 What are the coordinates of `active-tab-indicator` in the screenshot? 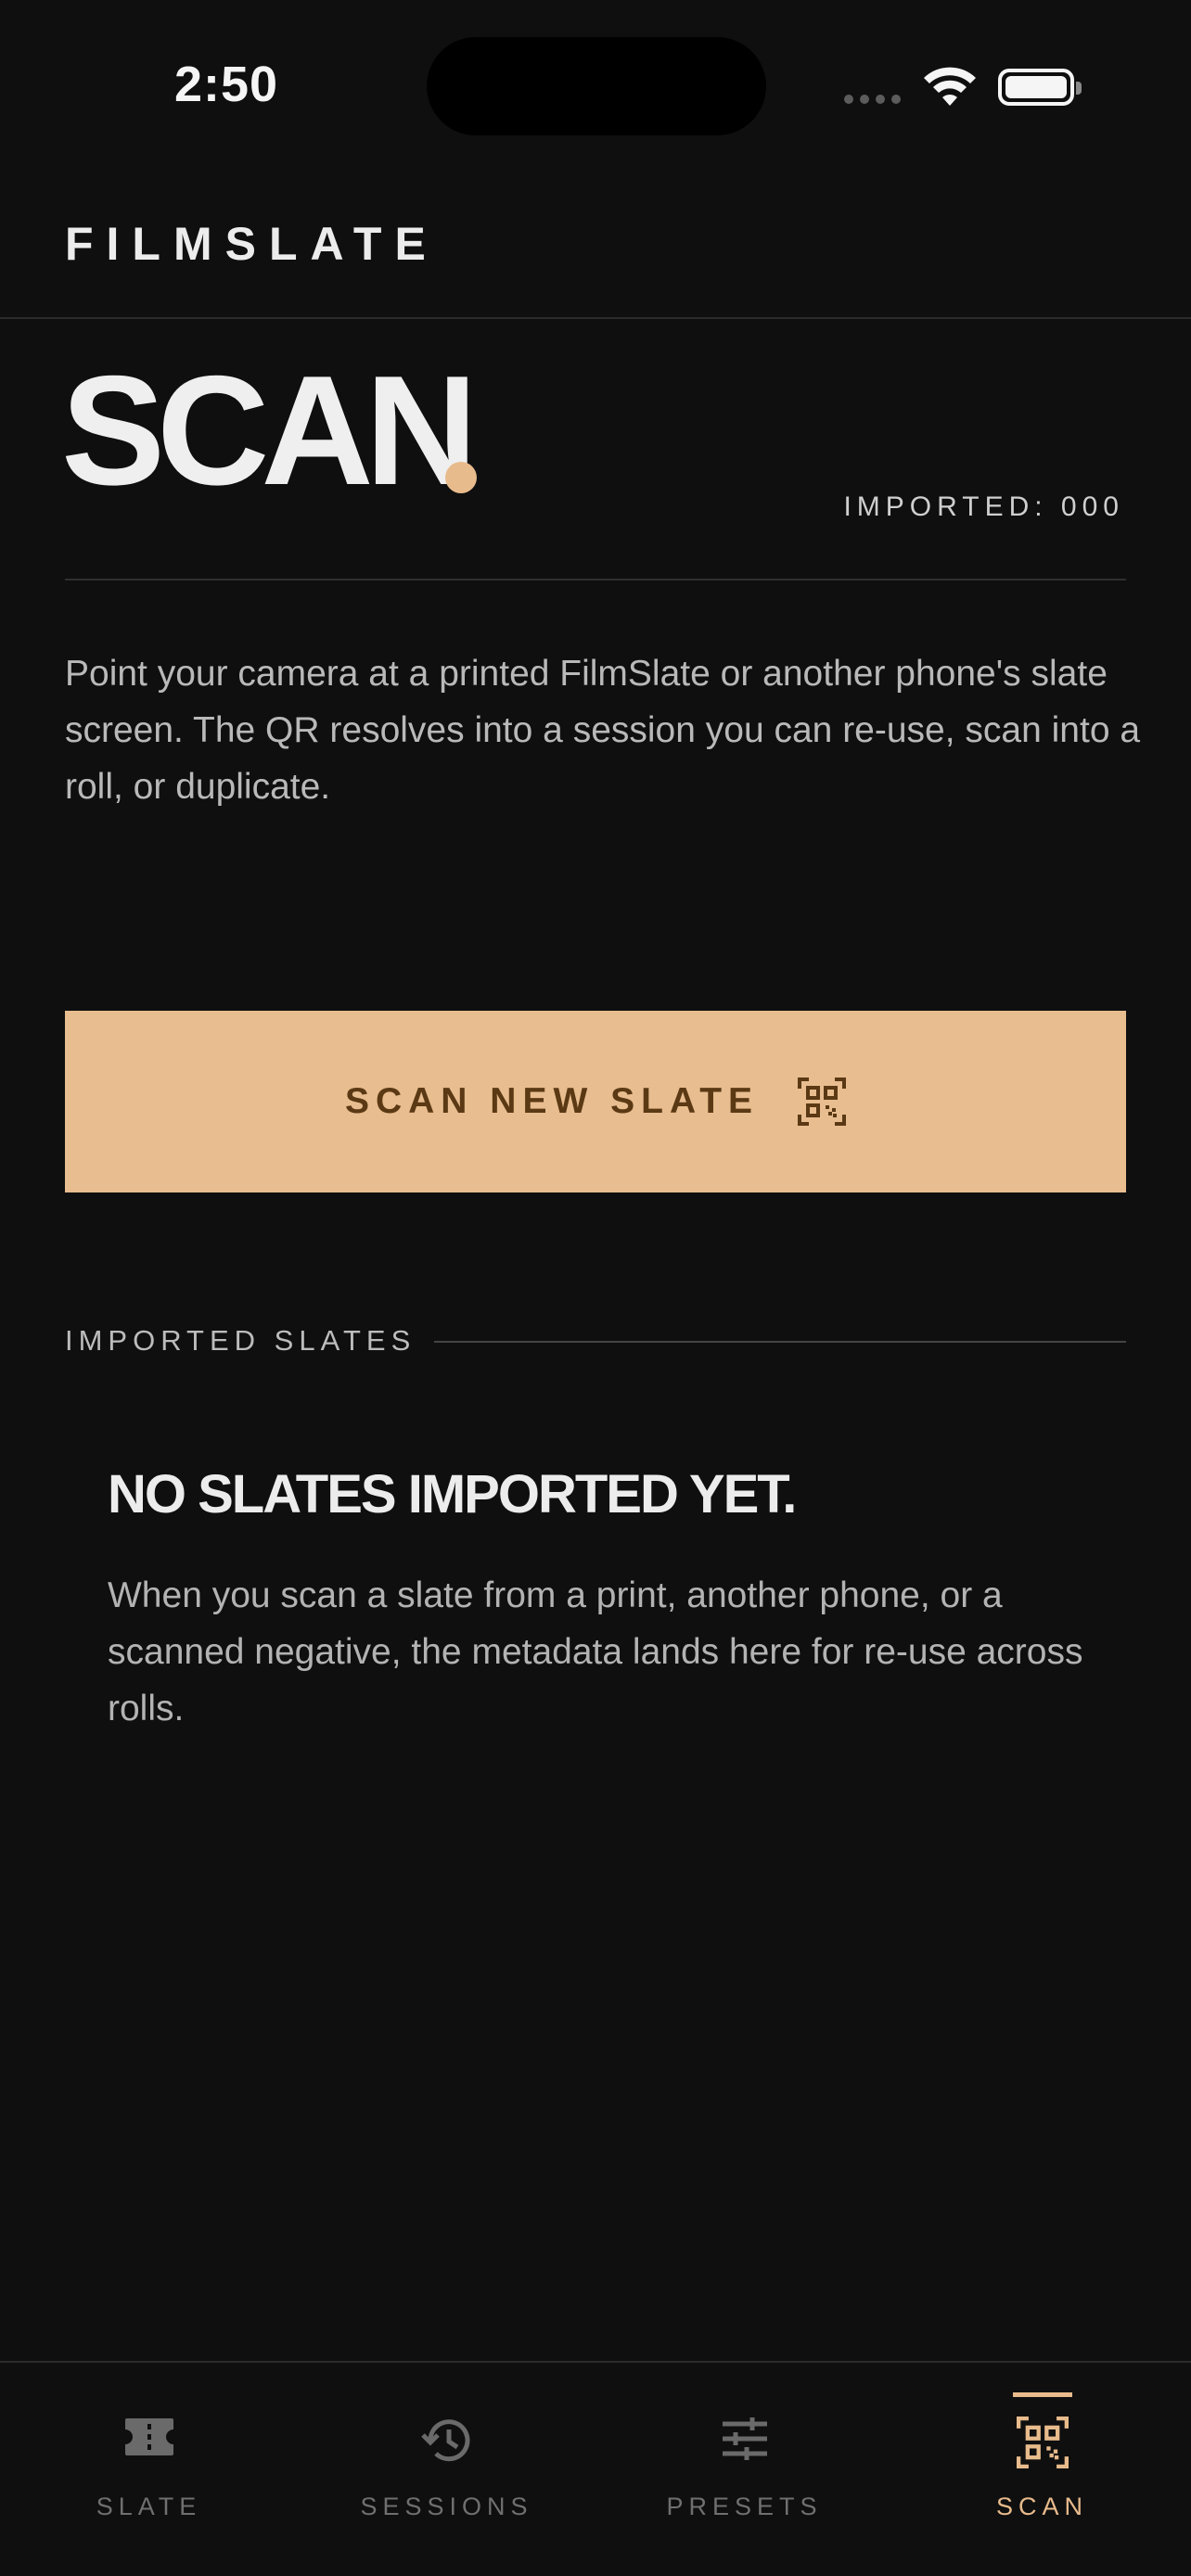 It's located at (1042, 2394).